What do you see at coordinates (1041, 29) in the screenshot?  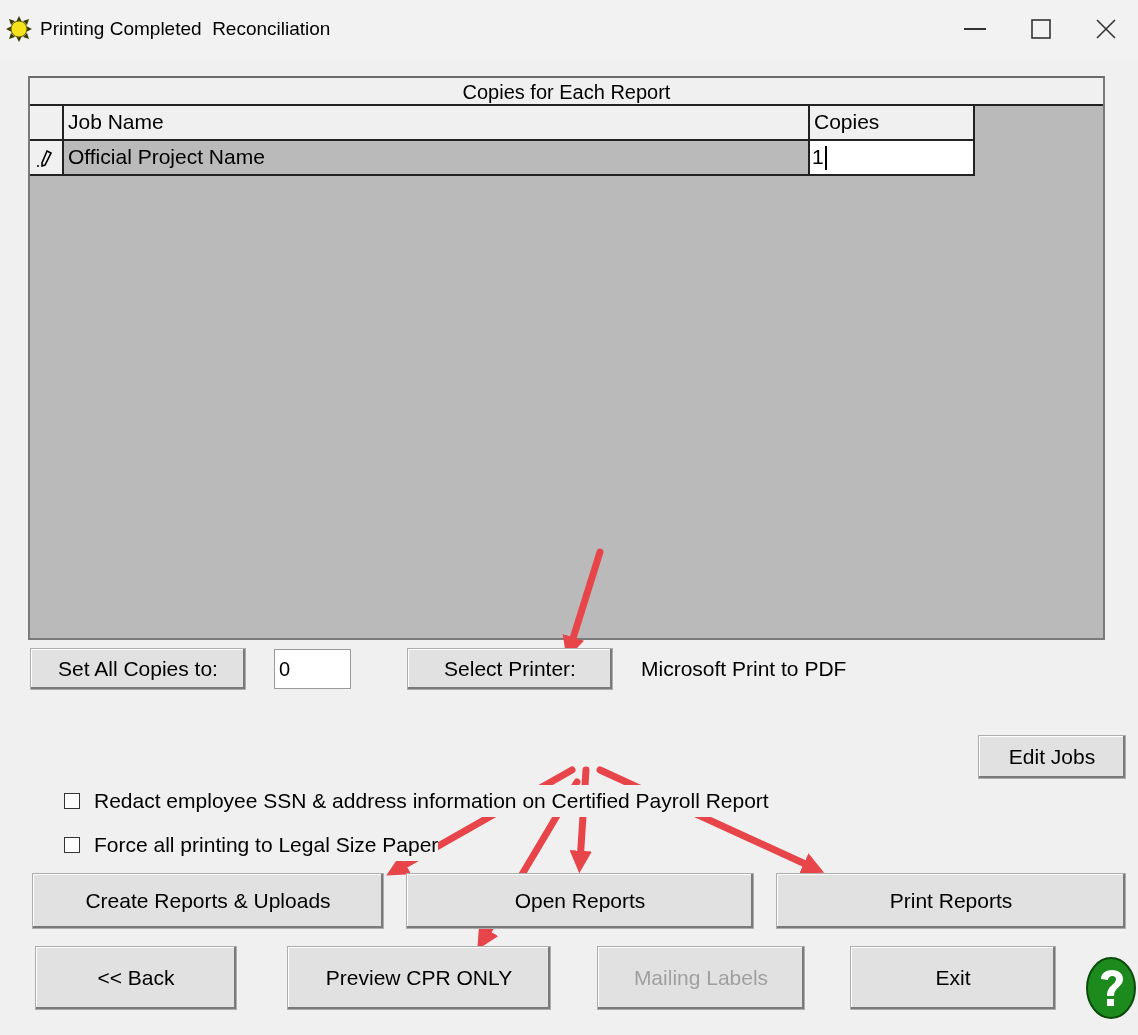 I see `maximize-icon` at bounding box center [1041, 29].